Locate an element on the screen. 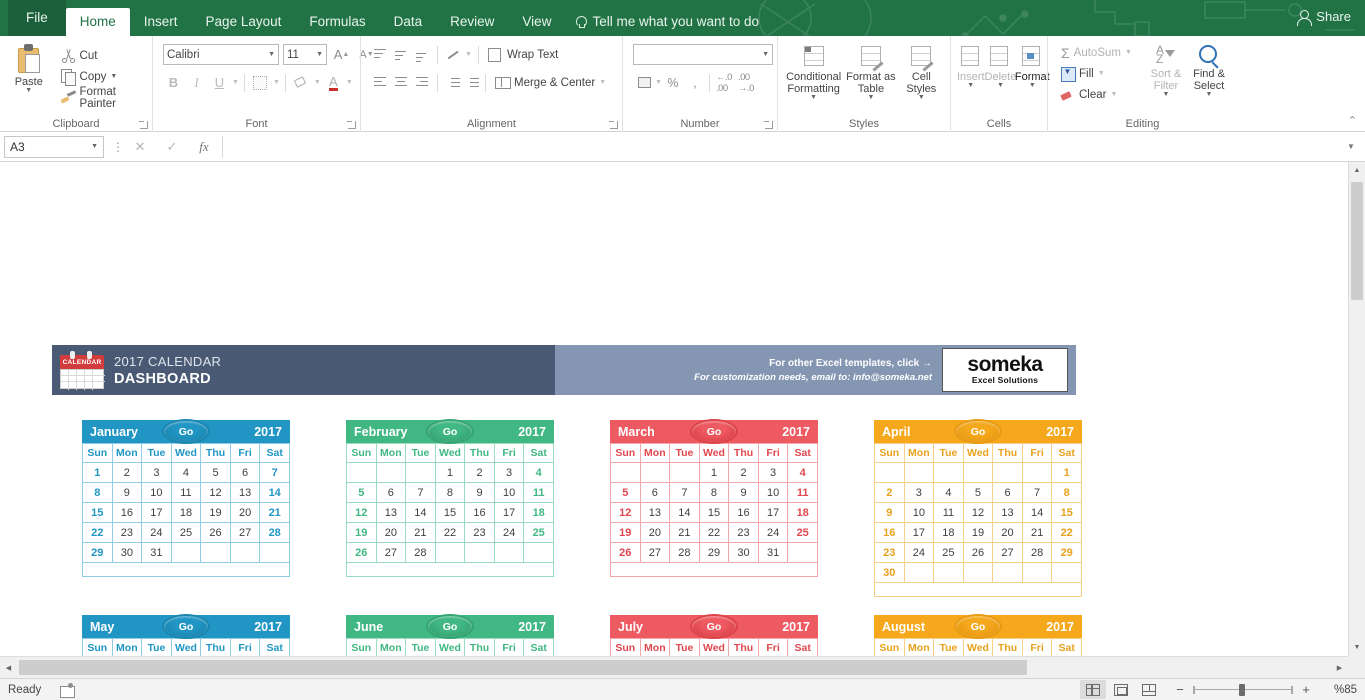  align-top-button is located at coordinates (380, 55).